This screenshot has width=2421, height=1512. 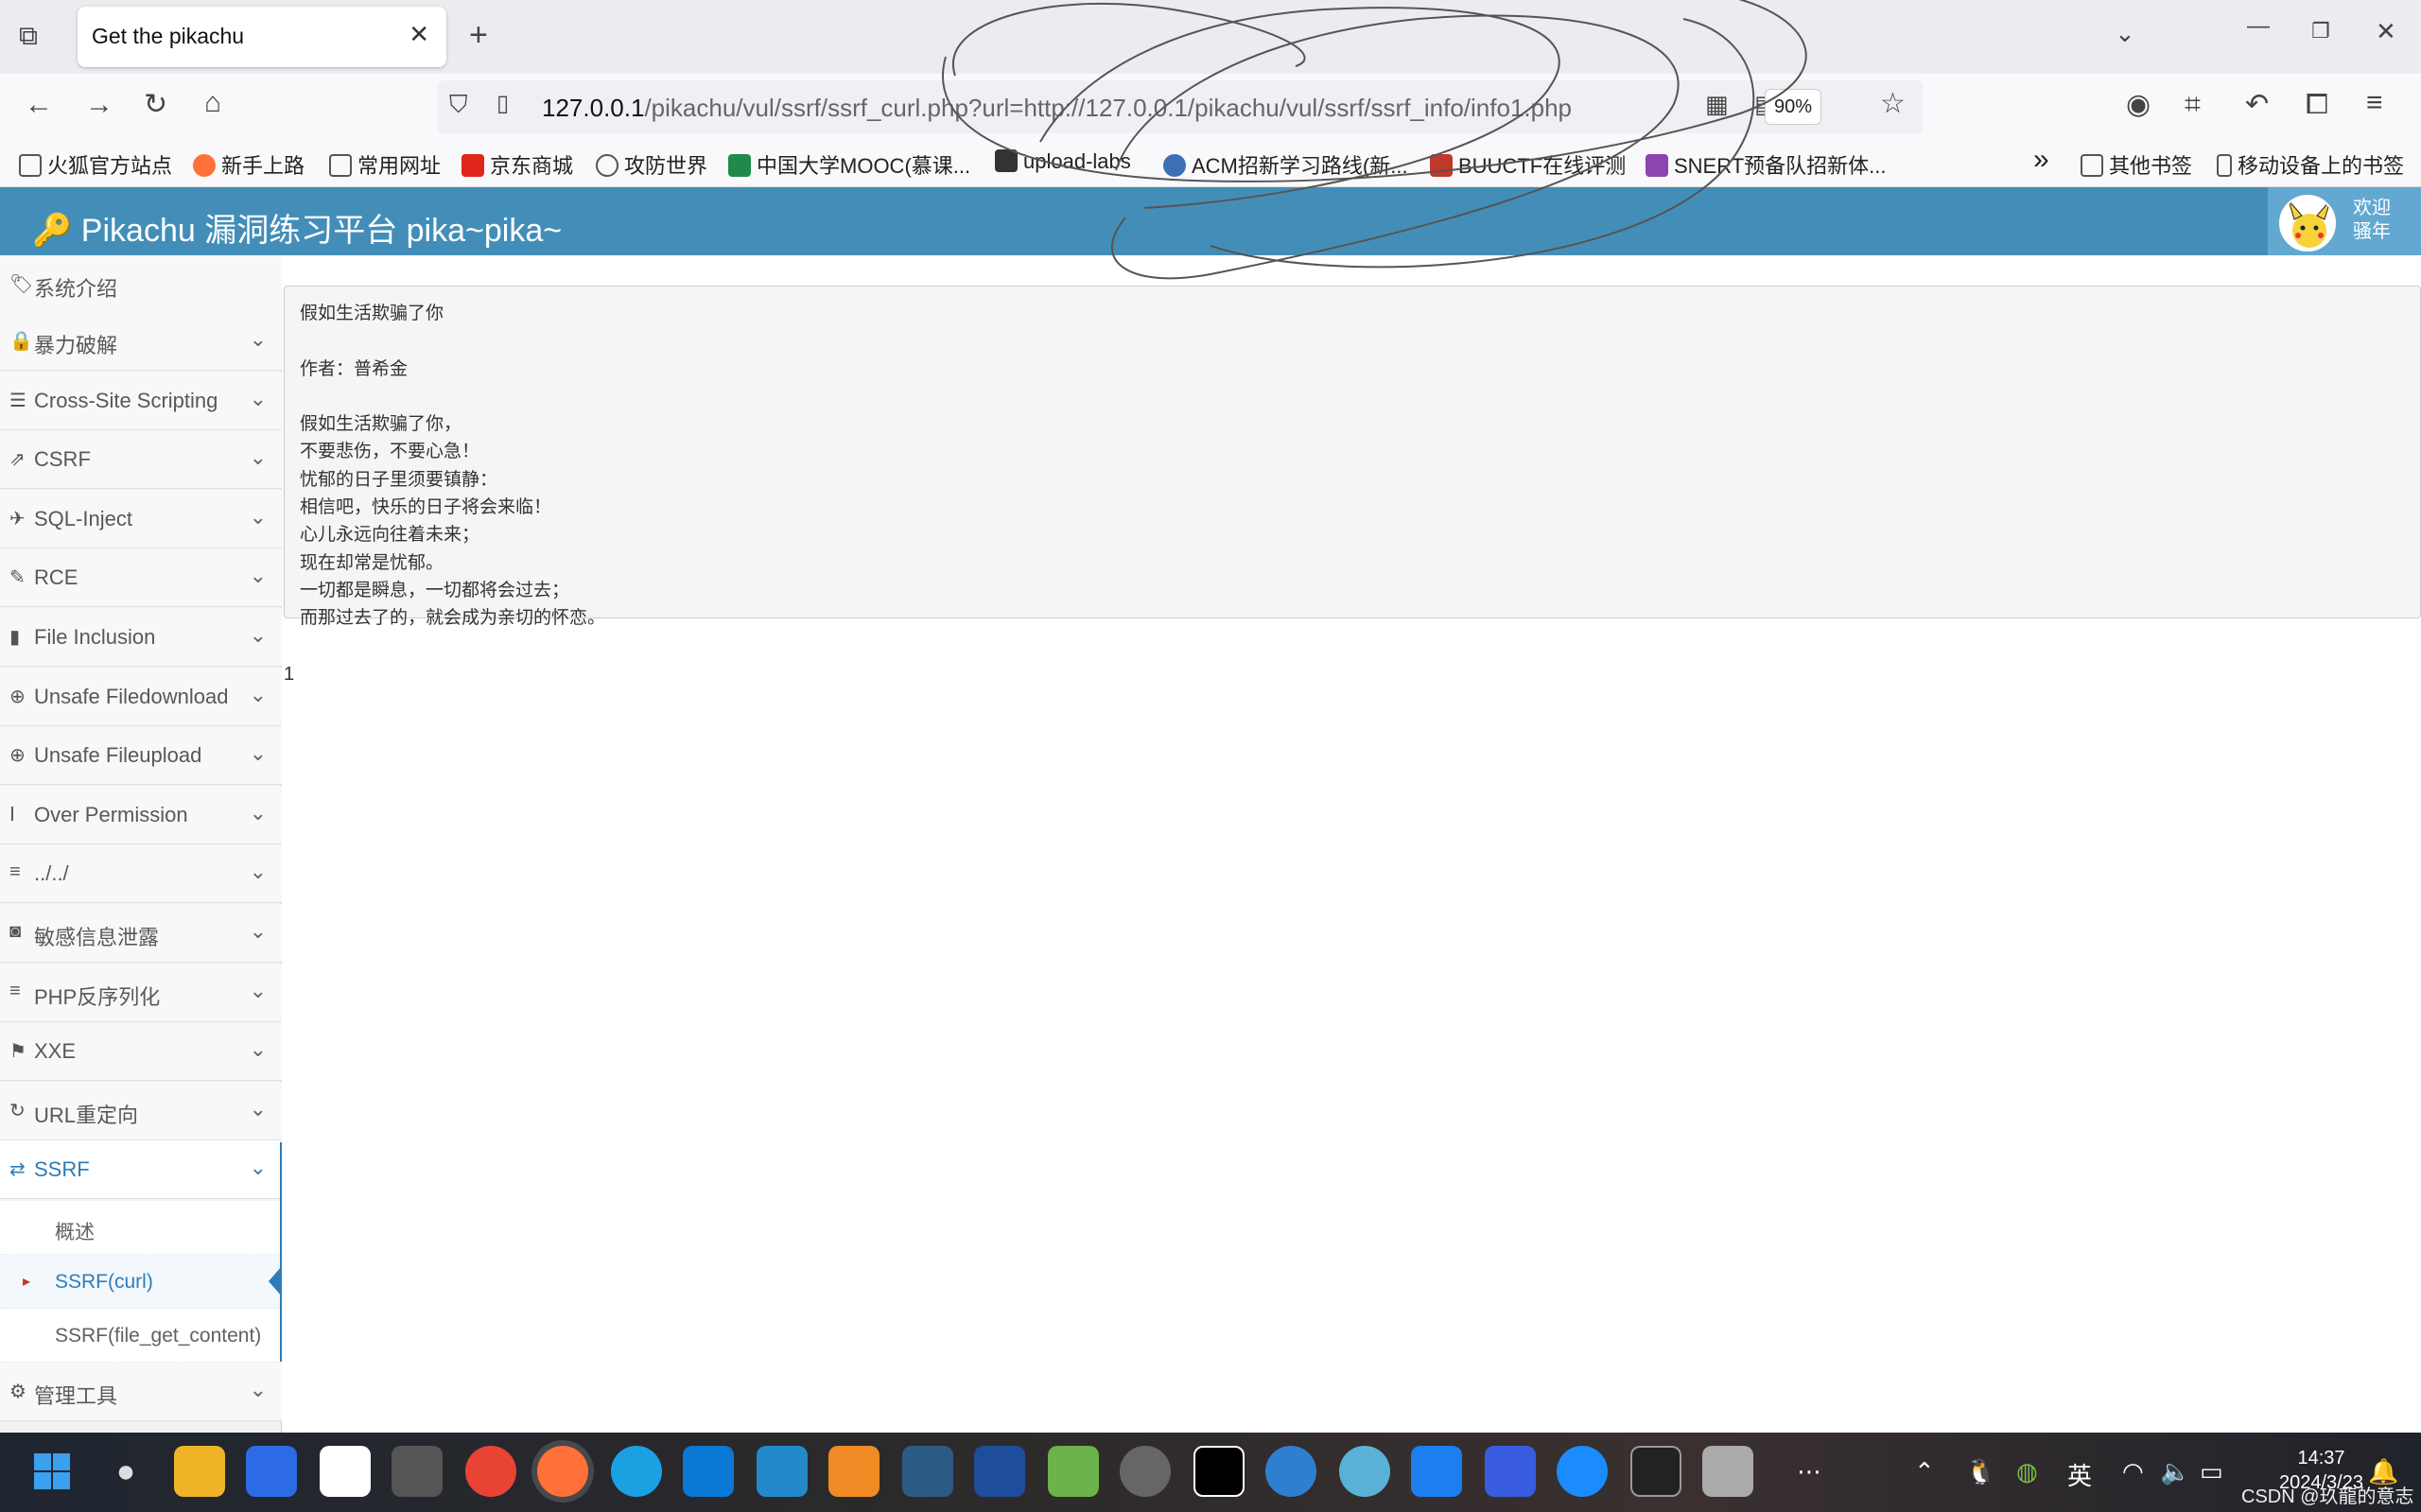 What do you see at coordinates (490, 1471) in the screenshot?
I see `chrome-icon` at bounding box center [490, 1471].